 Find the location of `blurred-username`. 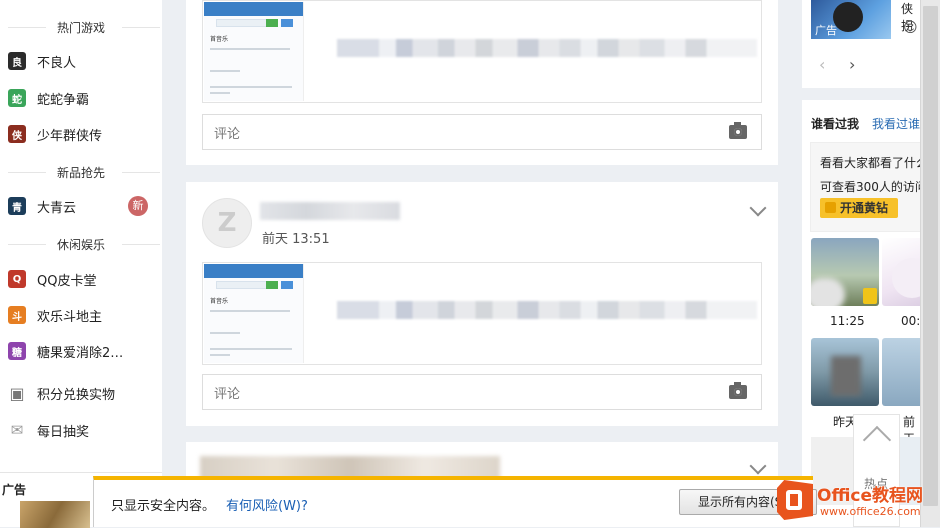

blurred-username is located at coordinates (330, 211).